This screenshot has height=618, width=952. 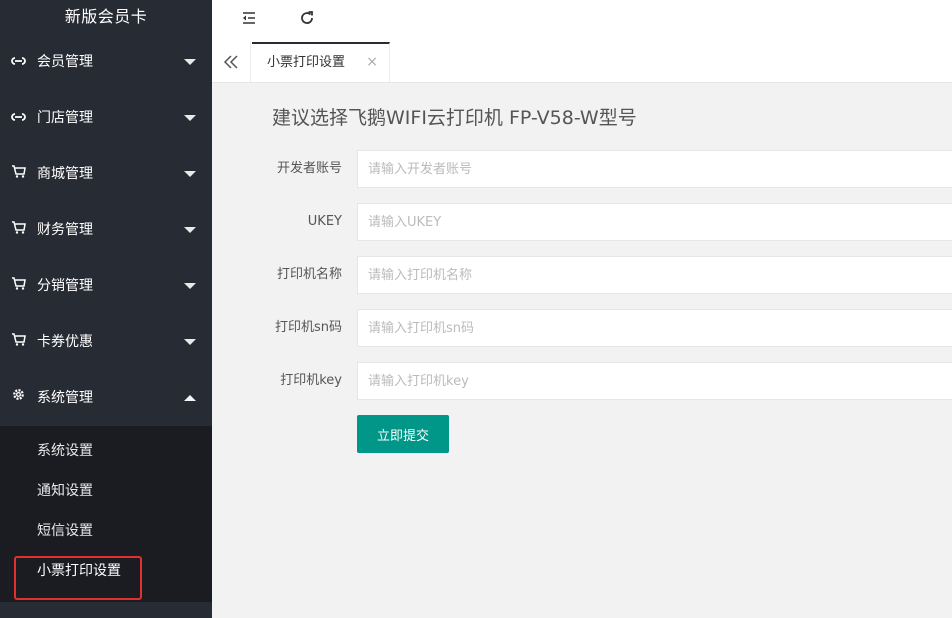 I want to click on printer-name-input, so click(x=654, y=275).